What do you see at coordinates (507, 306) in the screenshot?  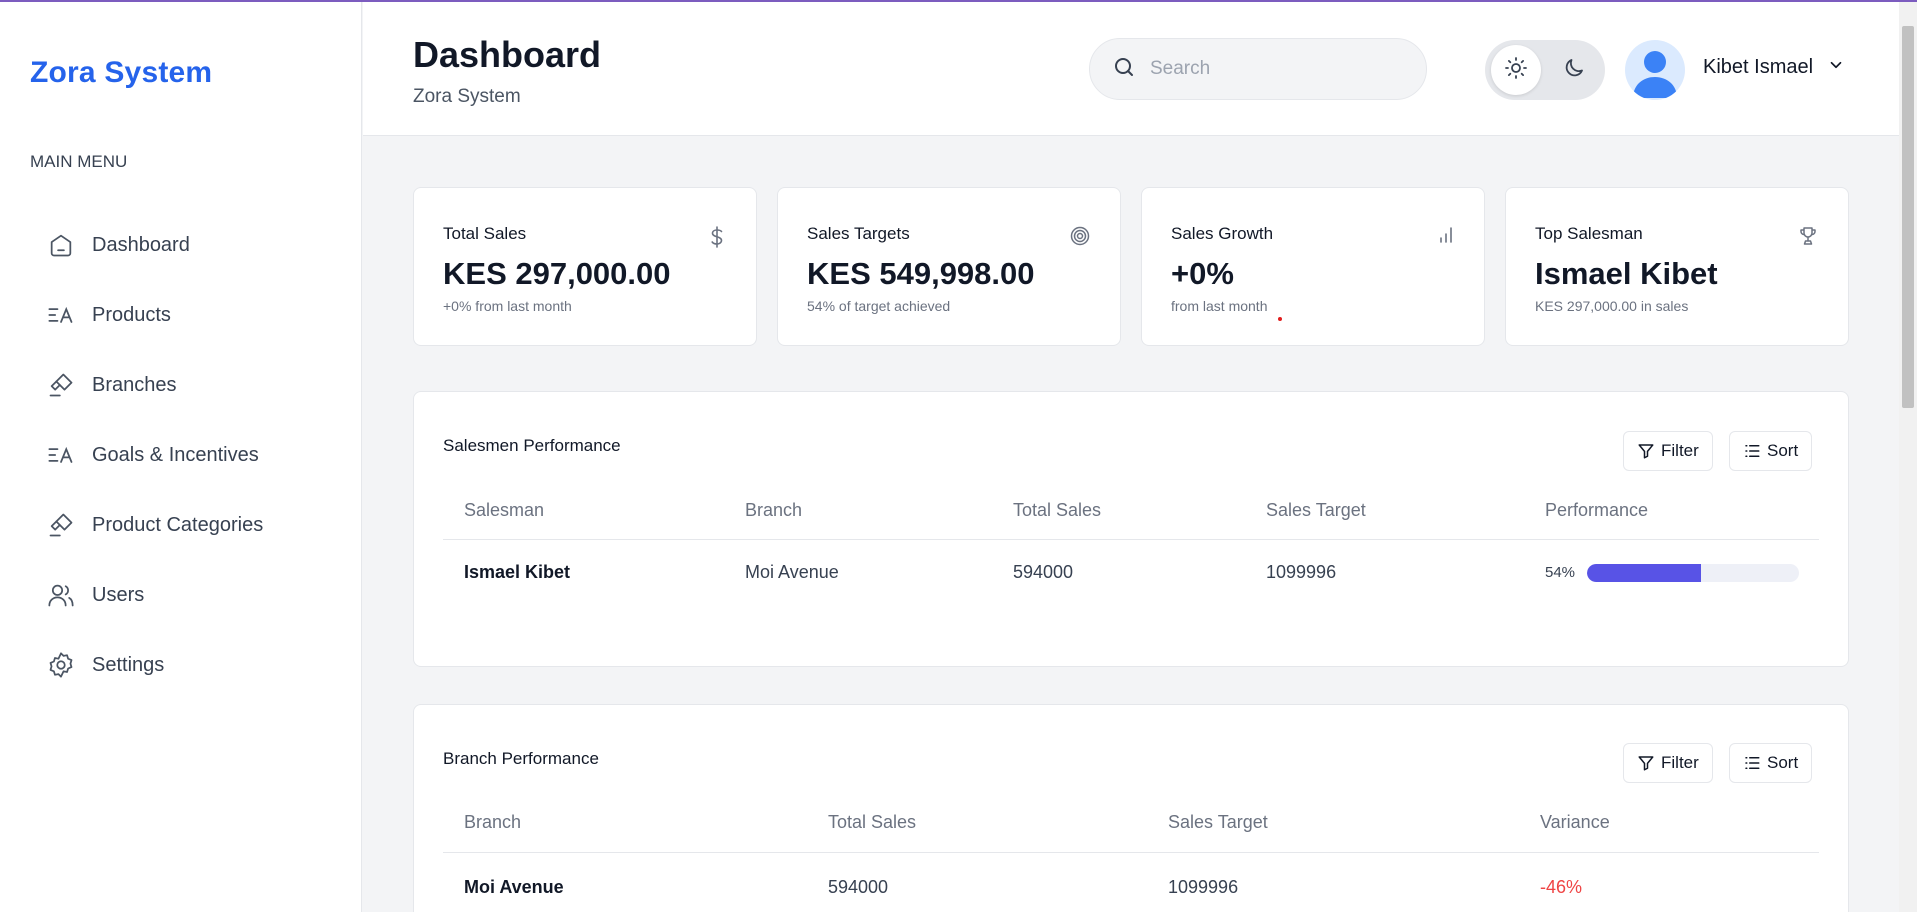 I see `stat-note: +0% from last month` at bounding box center [507, 306].